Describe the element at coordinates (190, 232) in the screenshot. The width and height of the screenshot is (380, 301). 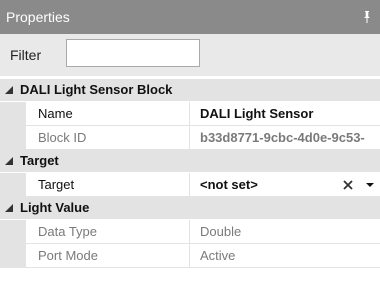
I see `property-row-data-type: Data Type Double` at that location.